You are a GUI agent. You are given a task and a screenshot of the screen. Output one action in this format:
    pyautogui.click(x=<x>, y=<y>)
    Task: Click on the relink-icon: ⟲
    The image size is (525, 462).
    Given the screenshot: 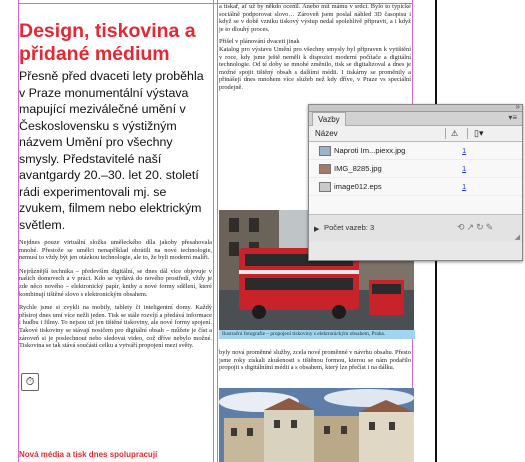 What is the action you would take?
    pyautogui.click(x=462, y=227)
    